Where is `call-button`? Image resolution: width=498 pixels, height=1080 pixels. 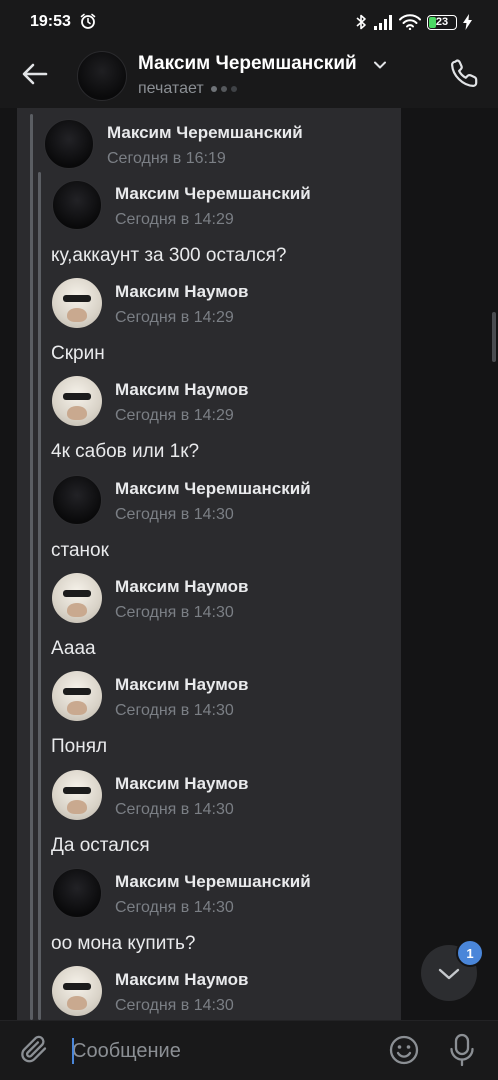
call-button is located at coordinates (465, 73).